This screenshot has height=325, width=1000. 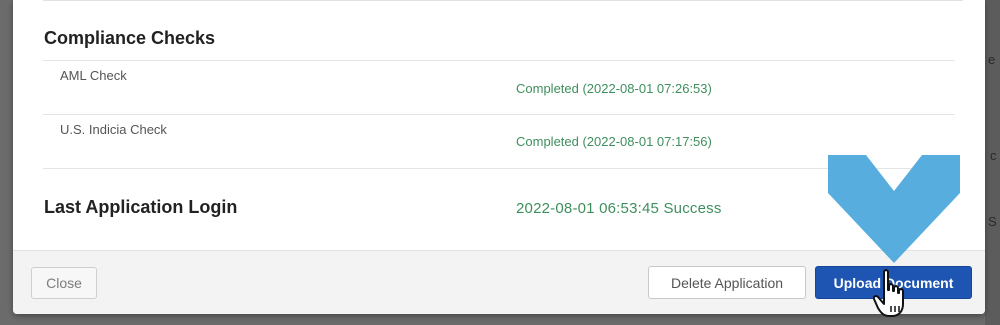 What do you see at coordinates (93, 75) in the screenshot?
I see `check-name: AML Check` at bounding box center [93, 75].